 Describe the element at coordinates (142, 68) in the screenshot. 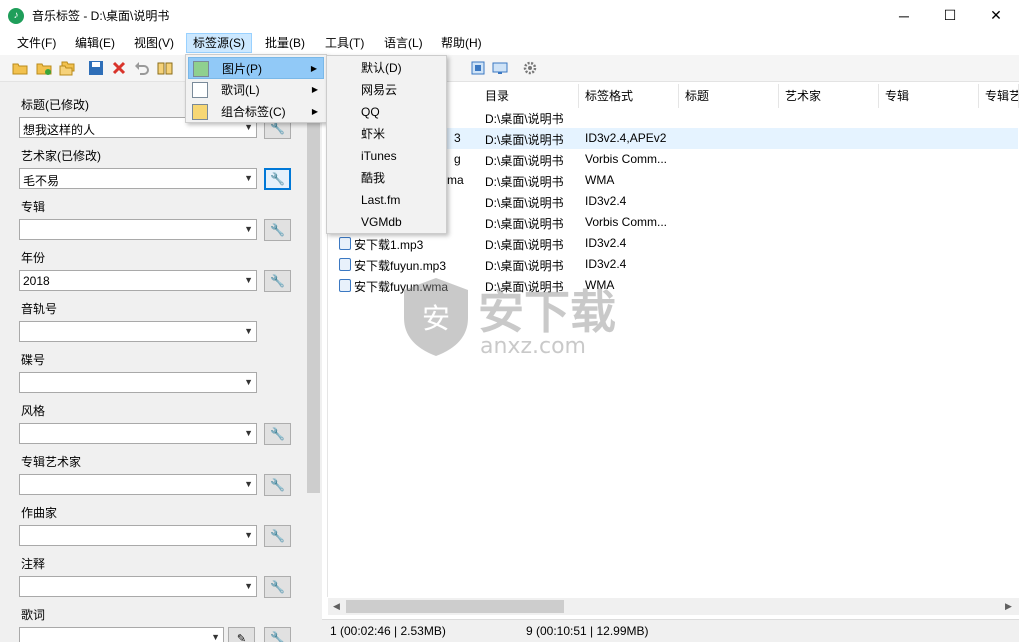

I see `undo-icon` at that location.